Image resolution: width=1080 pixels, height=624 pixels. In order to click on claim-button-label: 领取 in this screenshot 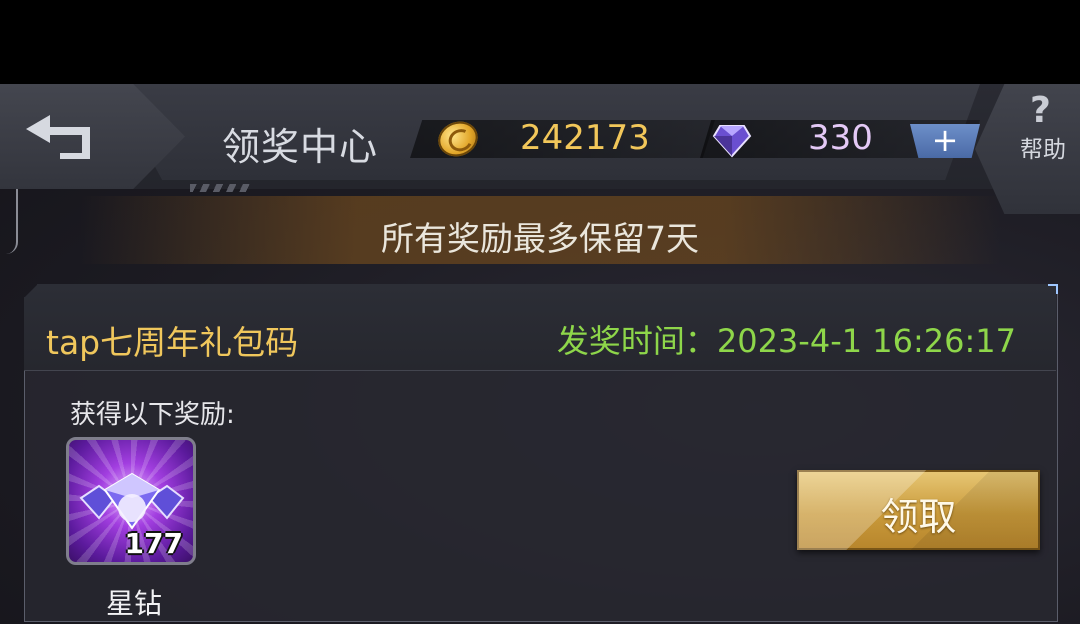, I will do `click(918, 517)`.